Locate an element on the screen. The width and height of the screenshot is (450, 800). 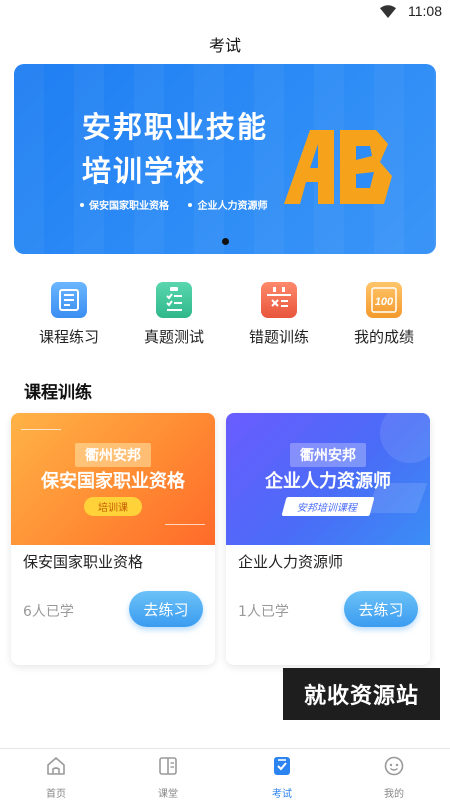
clock: 11:08 is located at coordinates (425, 11).